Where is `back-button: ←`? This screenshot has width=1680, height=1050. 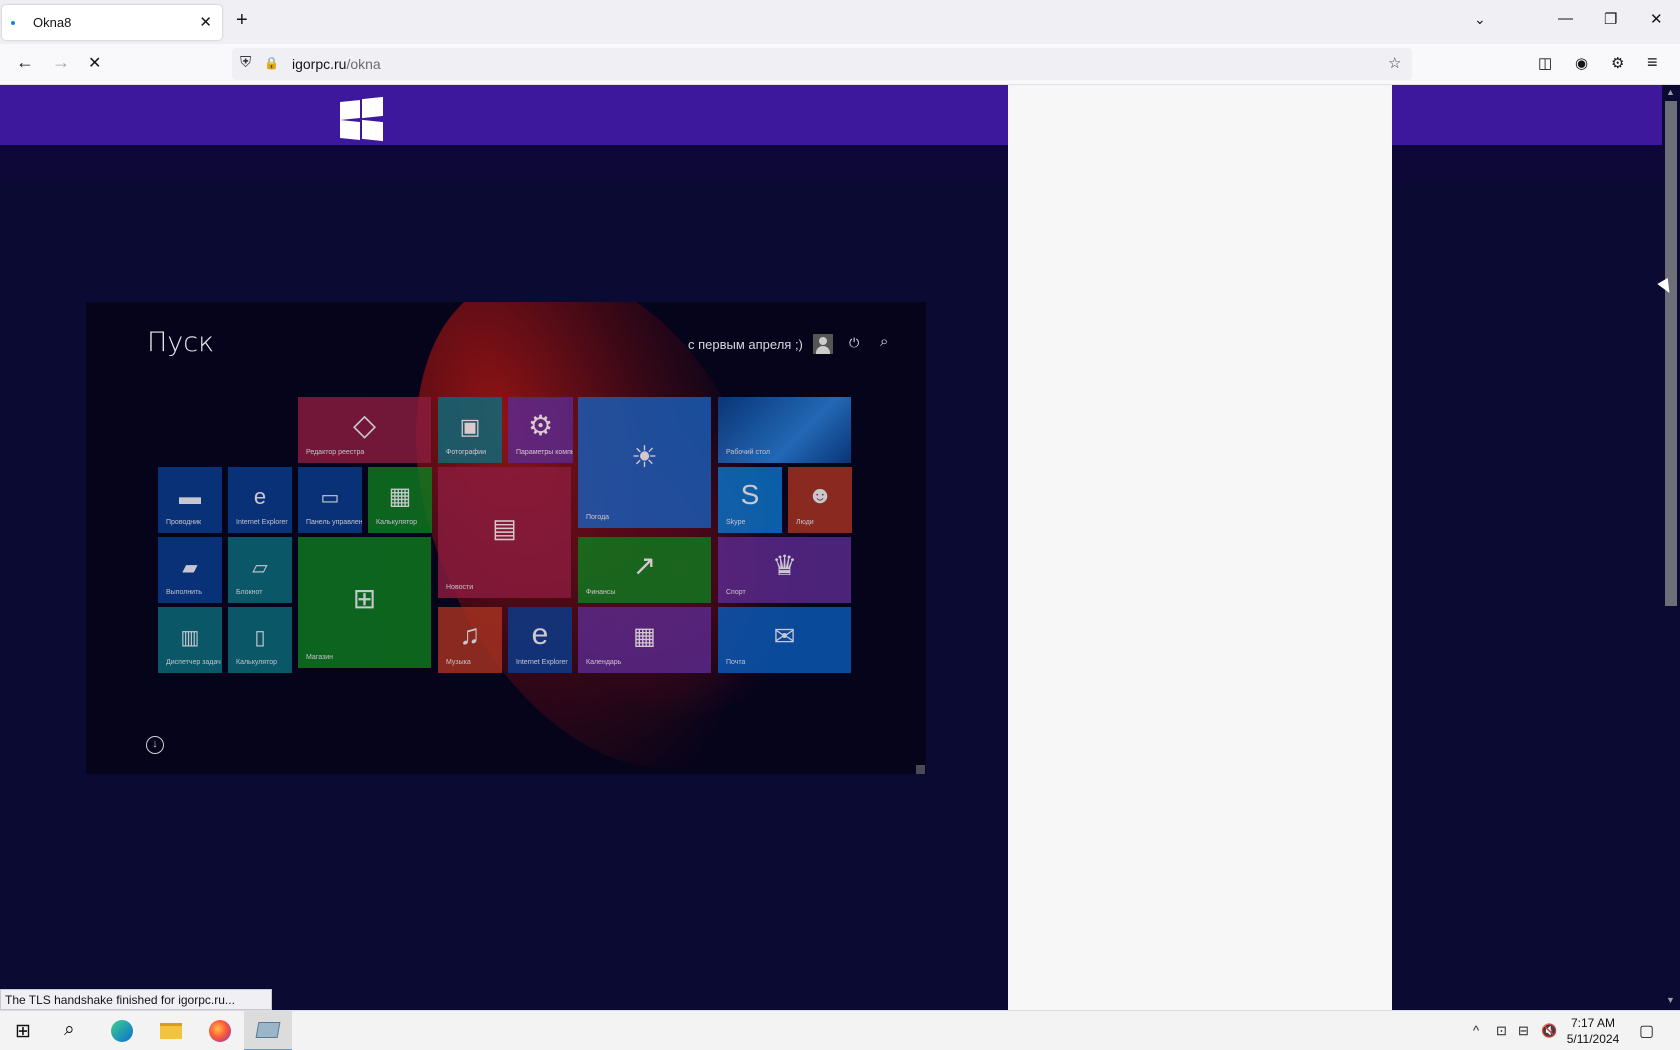
back-button: ← is located at coordinates (25, 62).